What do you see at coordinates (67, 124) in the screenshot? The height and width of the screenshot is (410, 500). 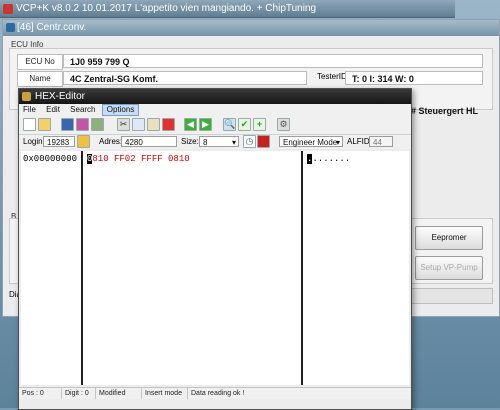 I see `save-icon` at bounding box center [67, 124].